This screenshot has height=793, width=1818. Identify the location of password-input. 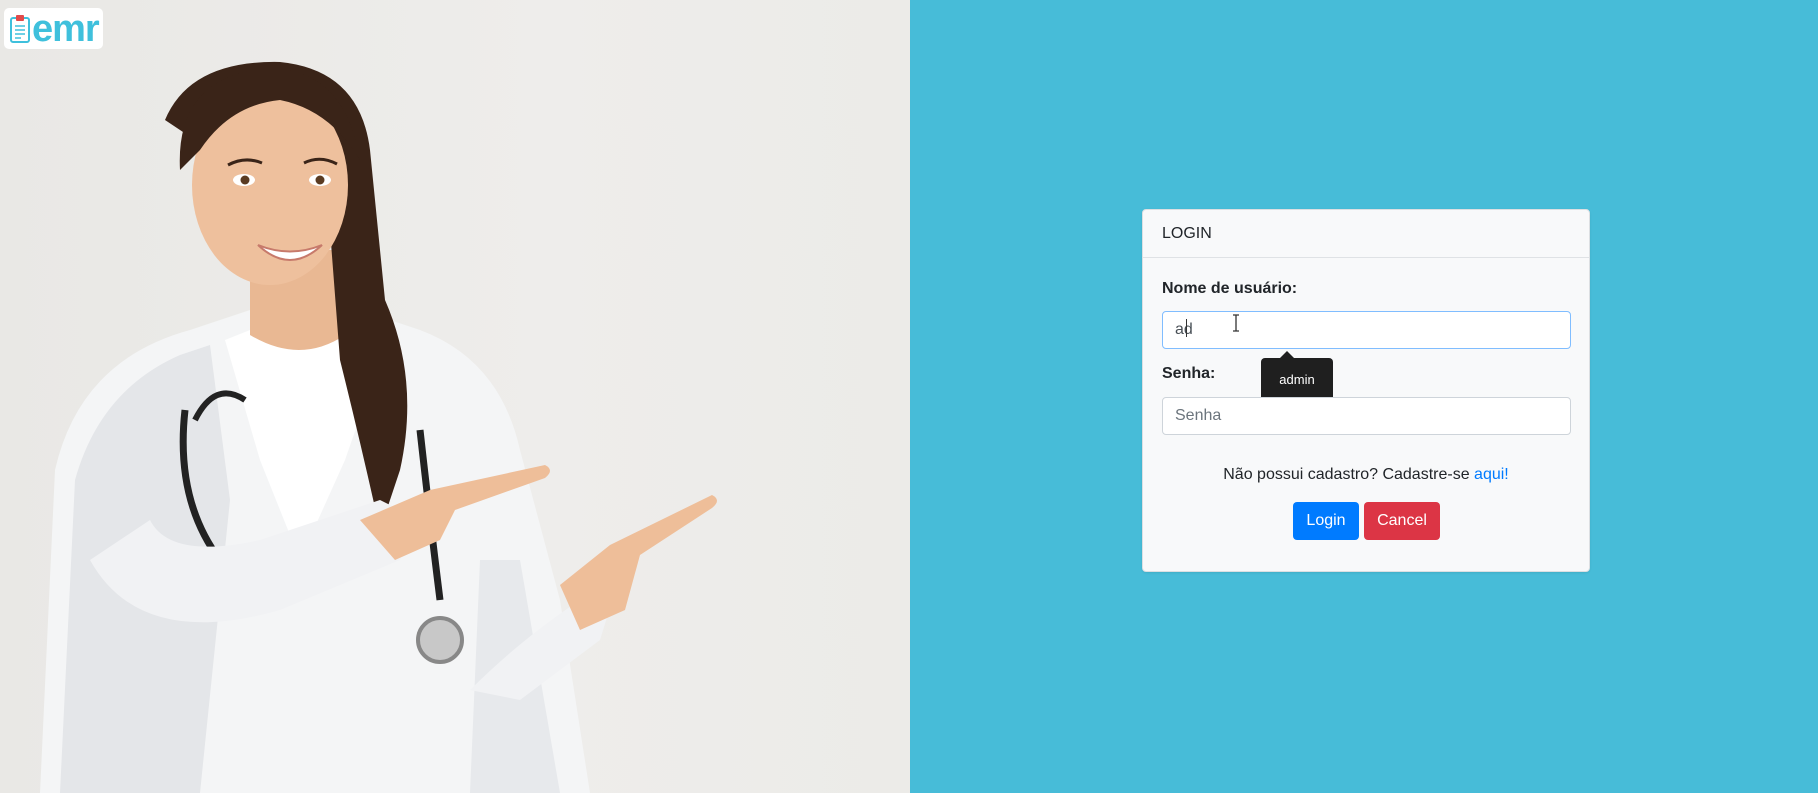
(1366, 416).